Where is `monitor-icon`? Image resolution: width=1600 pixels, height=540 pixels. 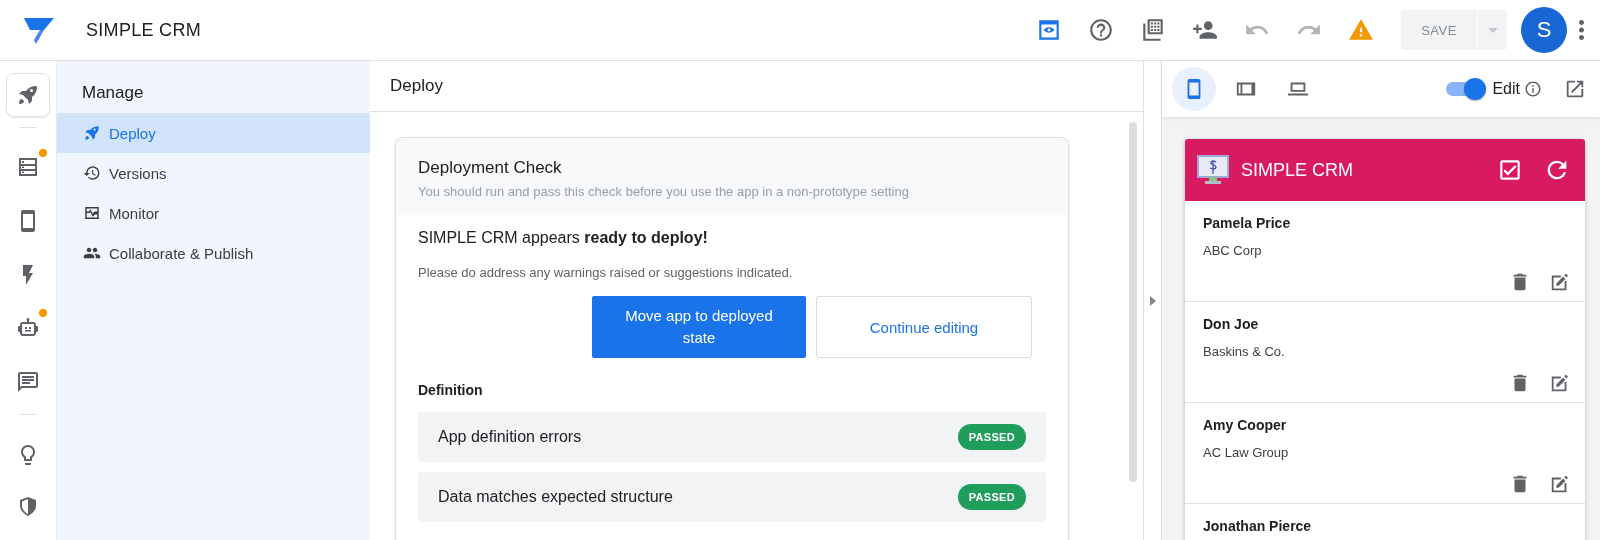
monitor-icon is located at coordinates (92, 213).